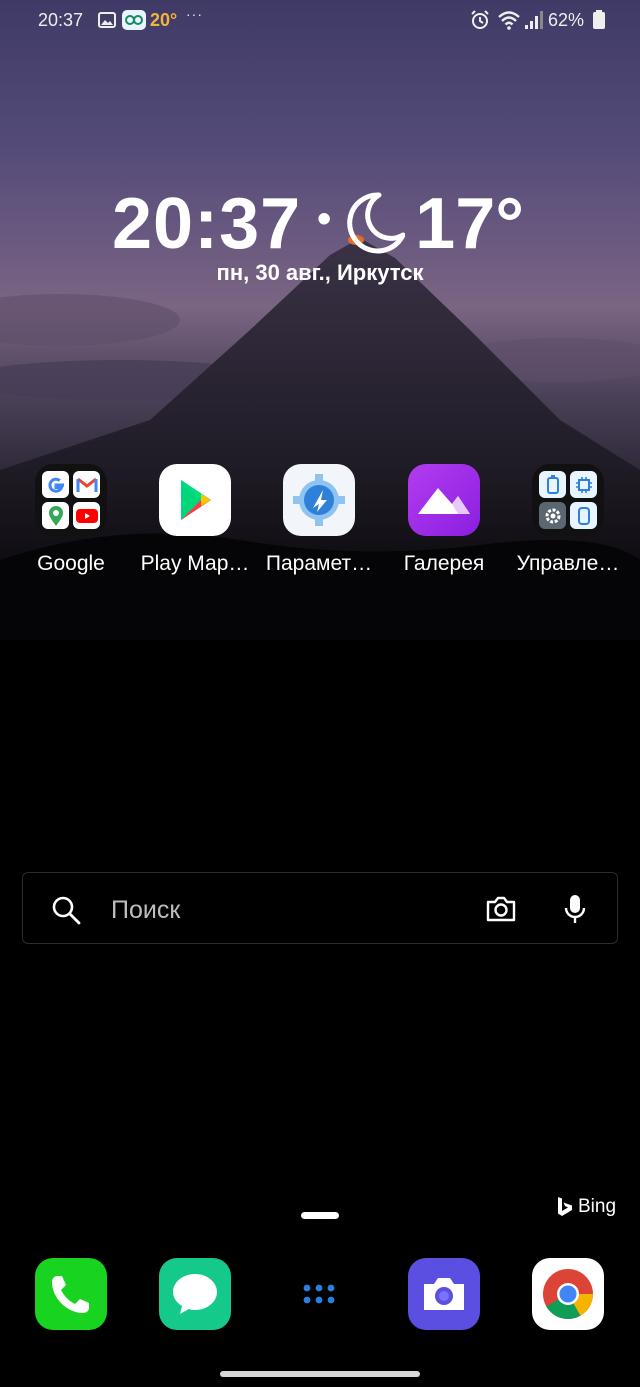 The width and height of the screenshot is (640, 1387). What do you see at coordinates (534, 22) in the screenshot?
I see `signal-icon` at bounding box center [534, 22].